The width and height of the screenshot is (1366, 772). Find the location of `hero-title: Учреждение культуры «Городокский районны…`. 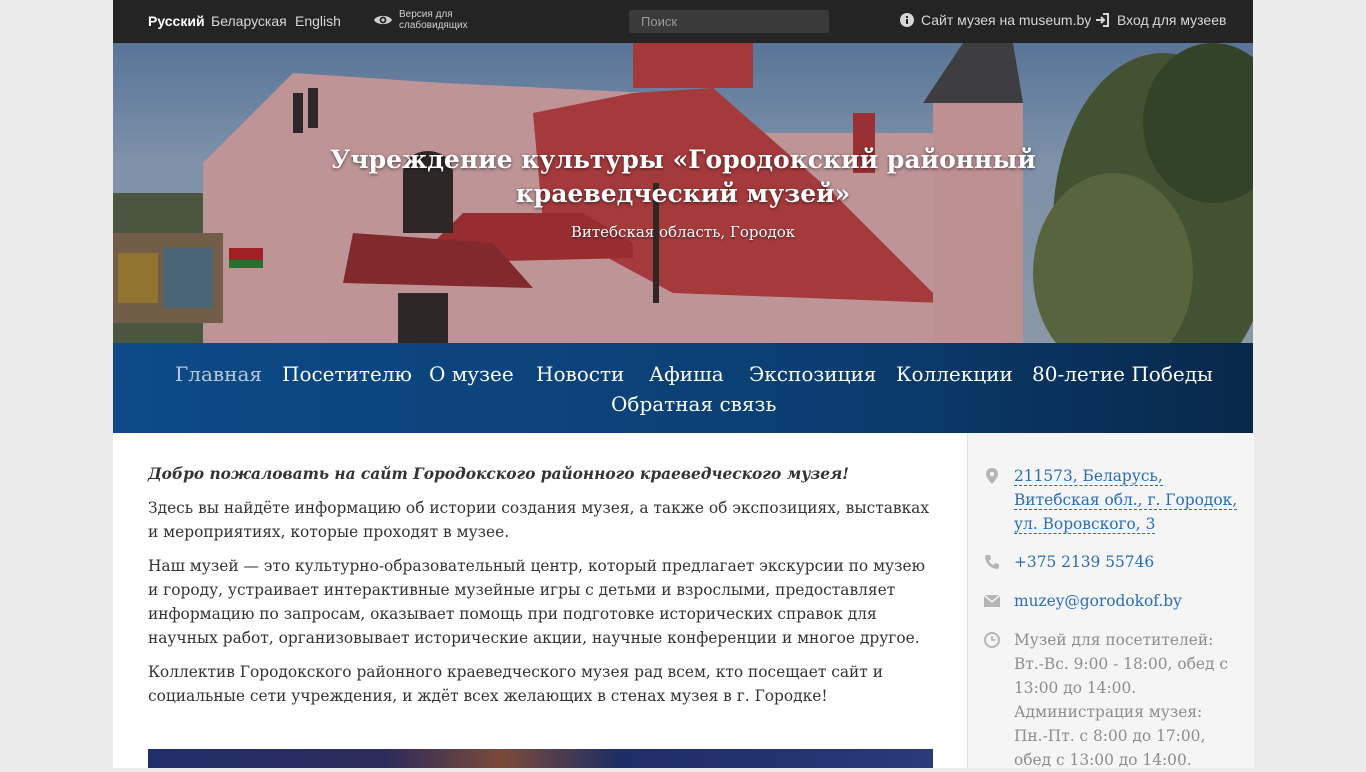

hero-title: Учреждение культуры «Городокский районны… is located at coordinates (683, 177).